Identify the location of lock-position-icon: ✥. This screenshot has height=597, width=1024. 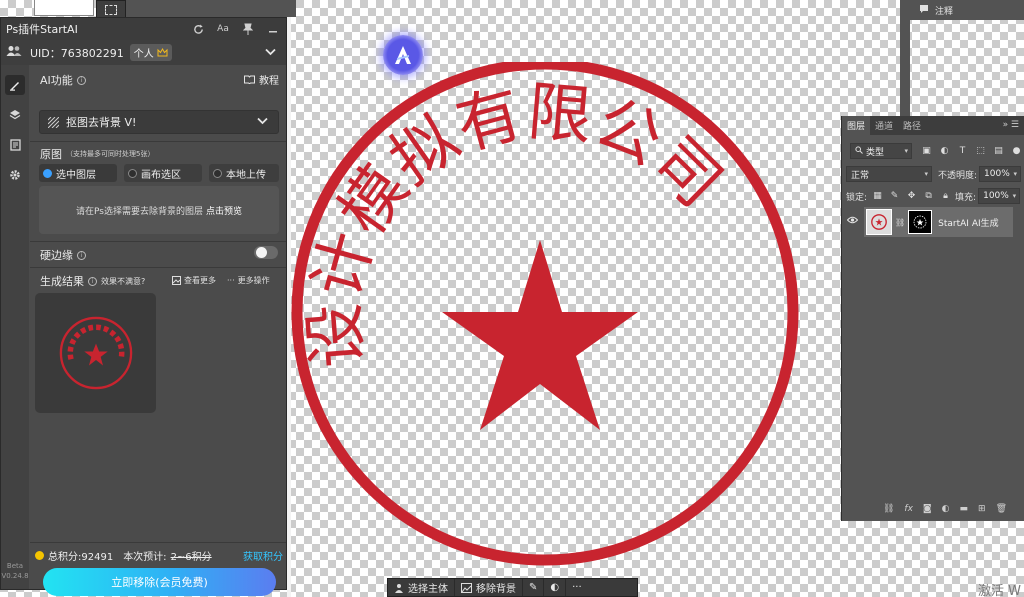
(911, 196).